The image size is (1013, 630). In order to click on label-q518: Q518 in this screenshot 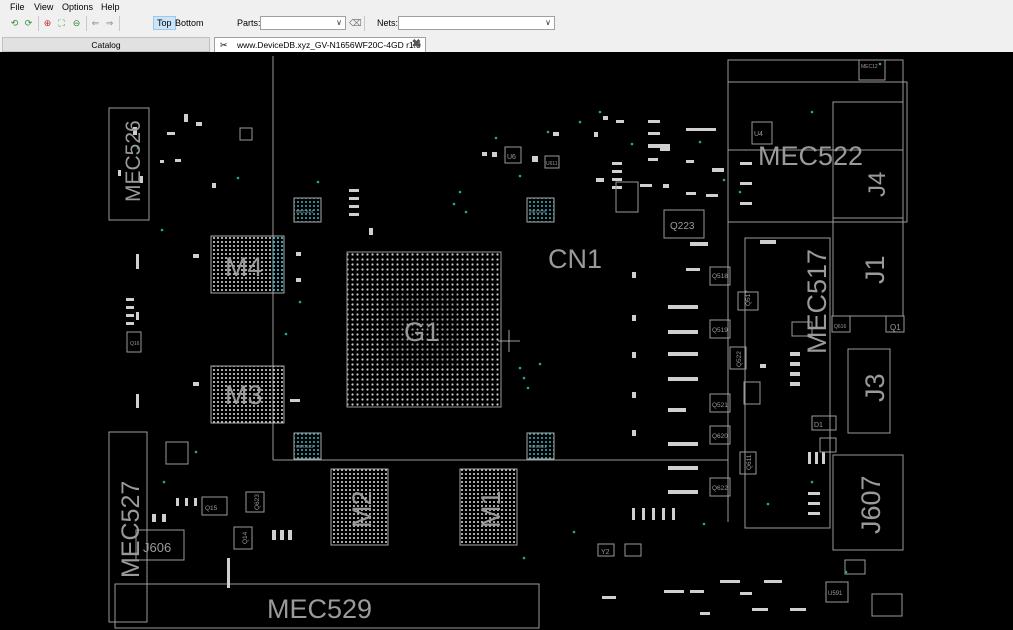, I will do `click(720, 276)`.